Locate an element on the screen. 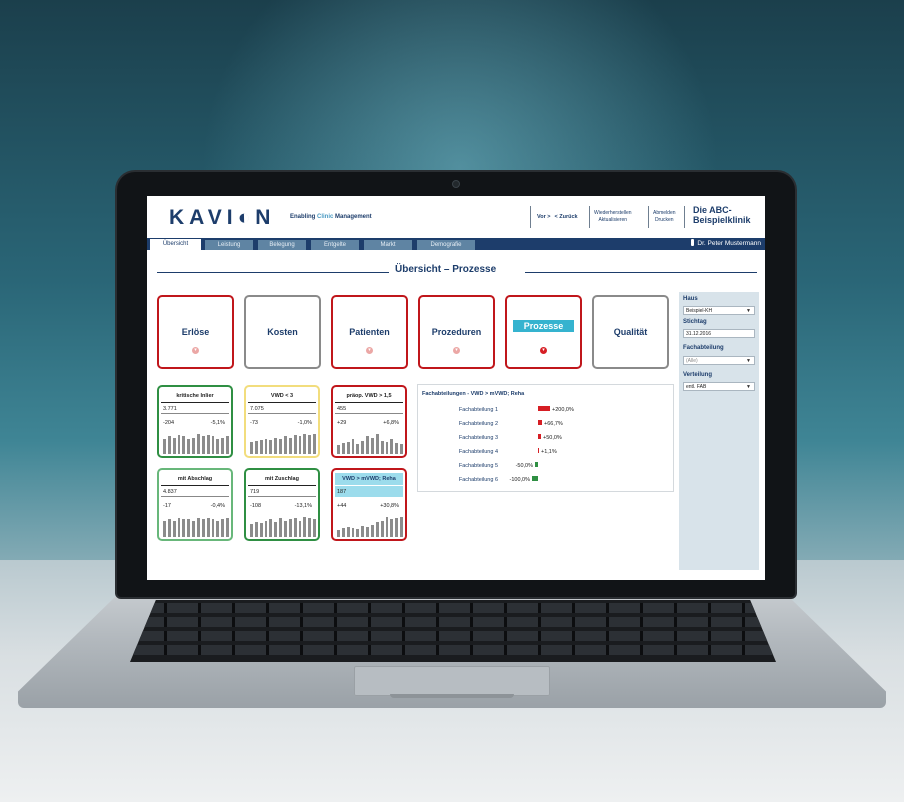 Image resolution: width=904 pixels, height=802 pixels. verteilung-select: entl. FAB ▼ is located at coordinates (719, 386).